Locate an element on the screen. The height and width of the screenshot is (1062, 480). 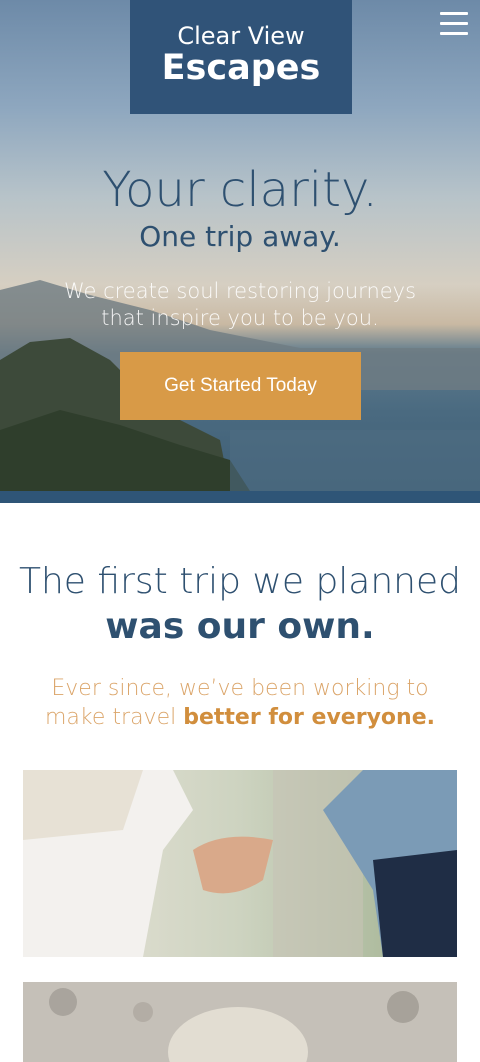
hero-title: Your clarity. is located at coordinates (240, 190).